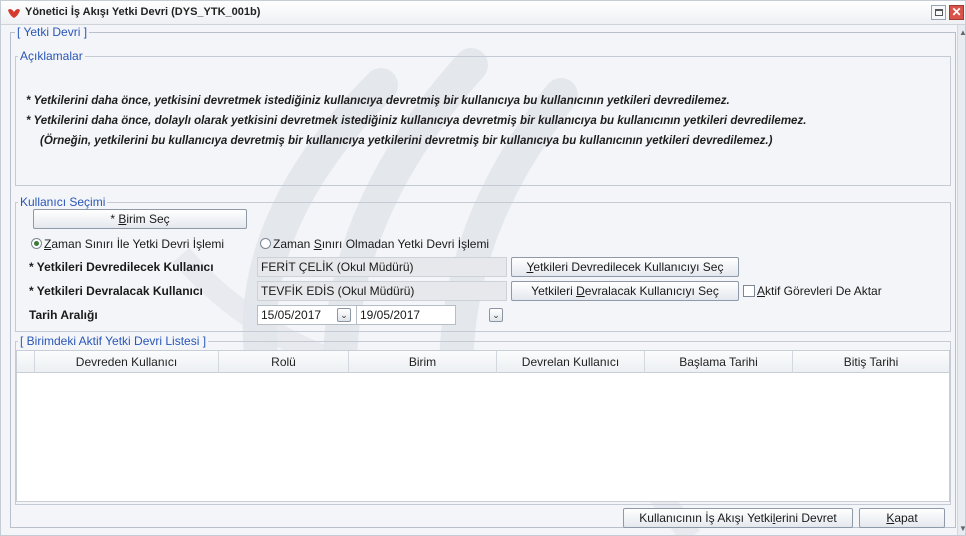 The height and width of the screenshot is (536, 966). Describe the element at coordinates (344, 315) in the screenshot. I see `start-date-dropdown-arrow-icon: ⌄` at that location.